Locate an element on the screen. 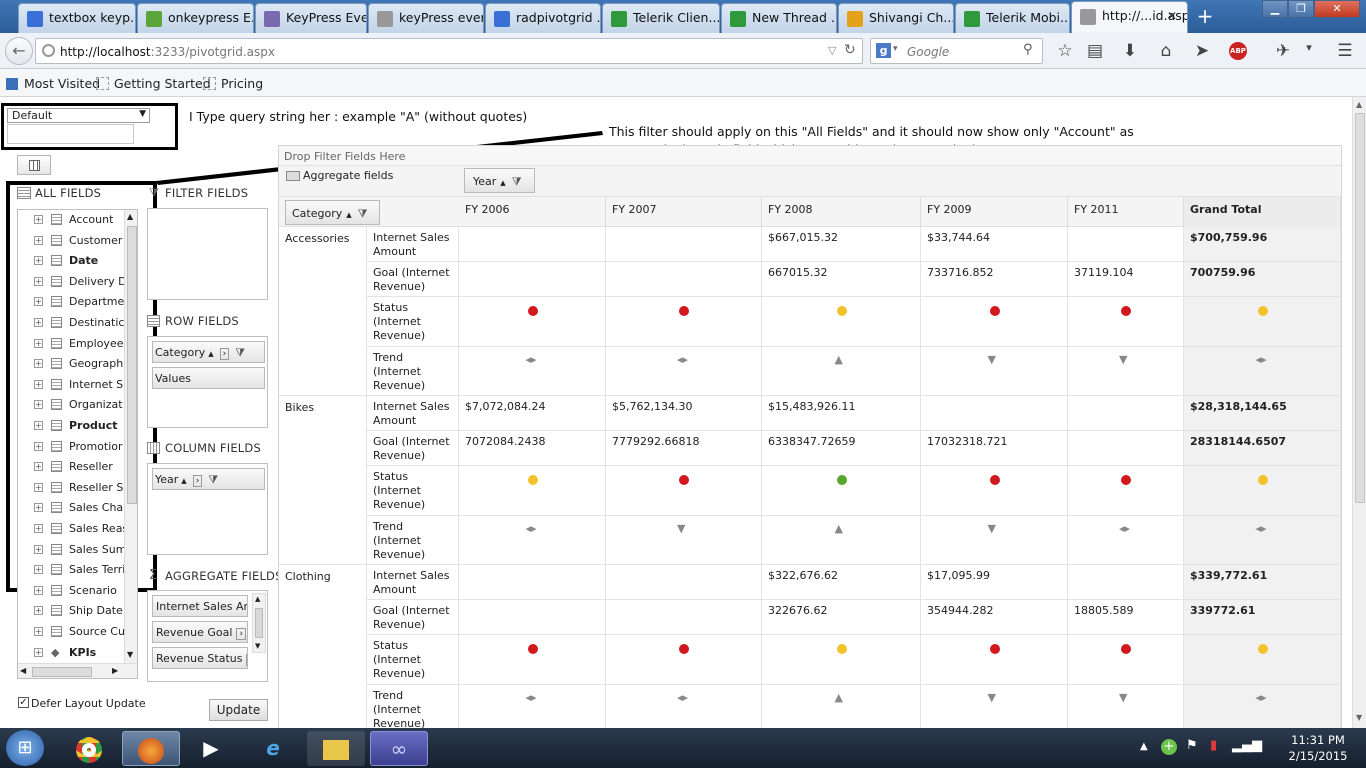 This screenshot has width=1366, height=768. internet-explorer-icon: e is located at coordinates (273, 748).